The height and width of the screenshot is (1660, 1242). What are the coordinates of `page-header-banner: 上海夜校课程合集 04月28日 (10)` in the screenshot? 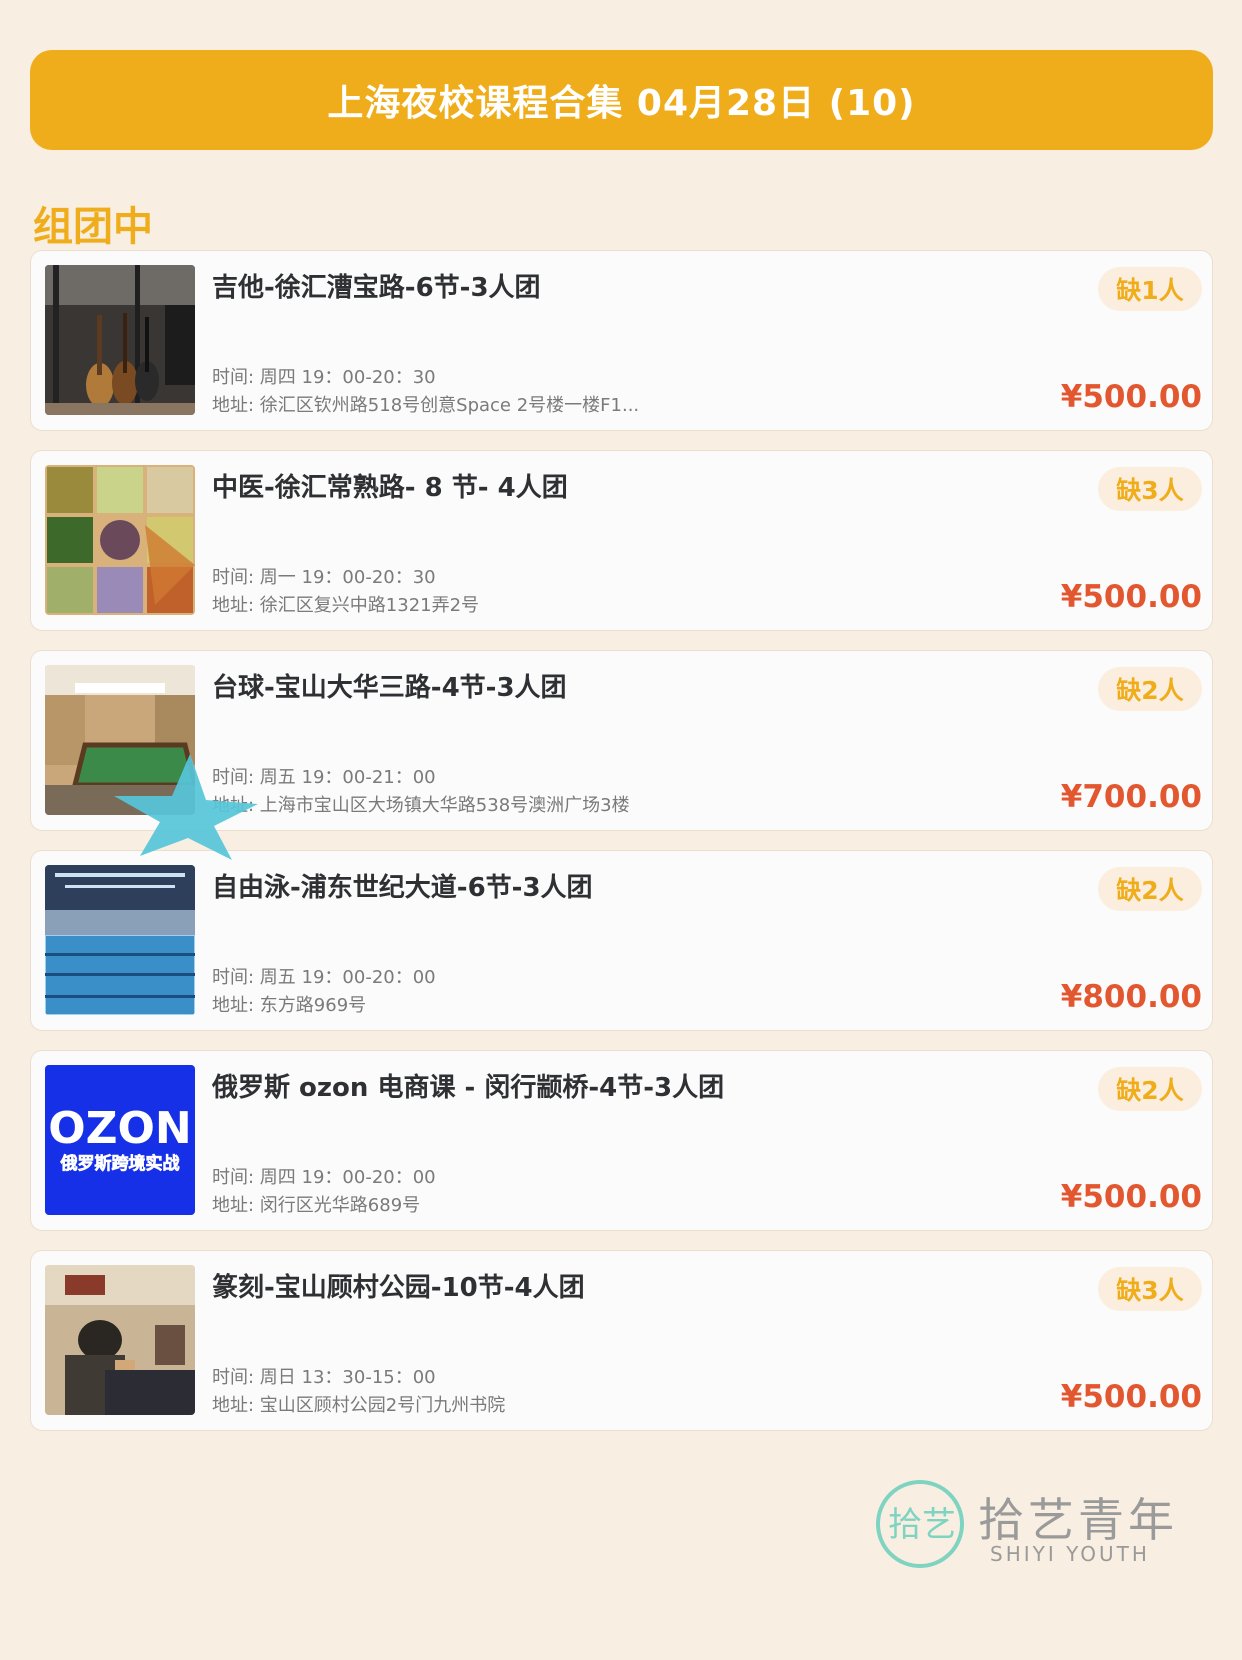 It's located at (621, 100).